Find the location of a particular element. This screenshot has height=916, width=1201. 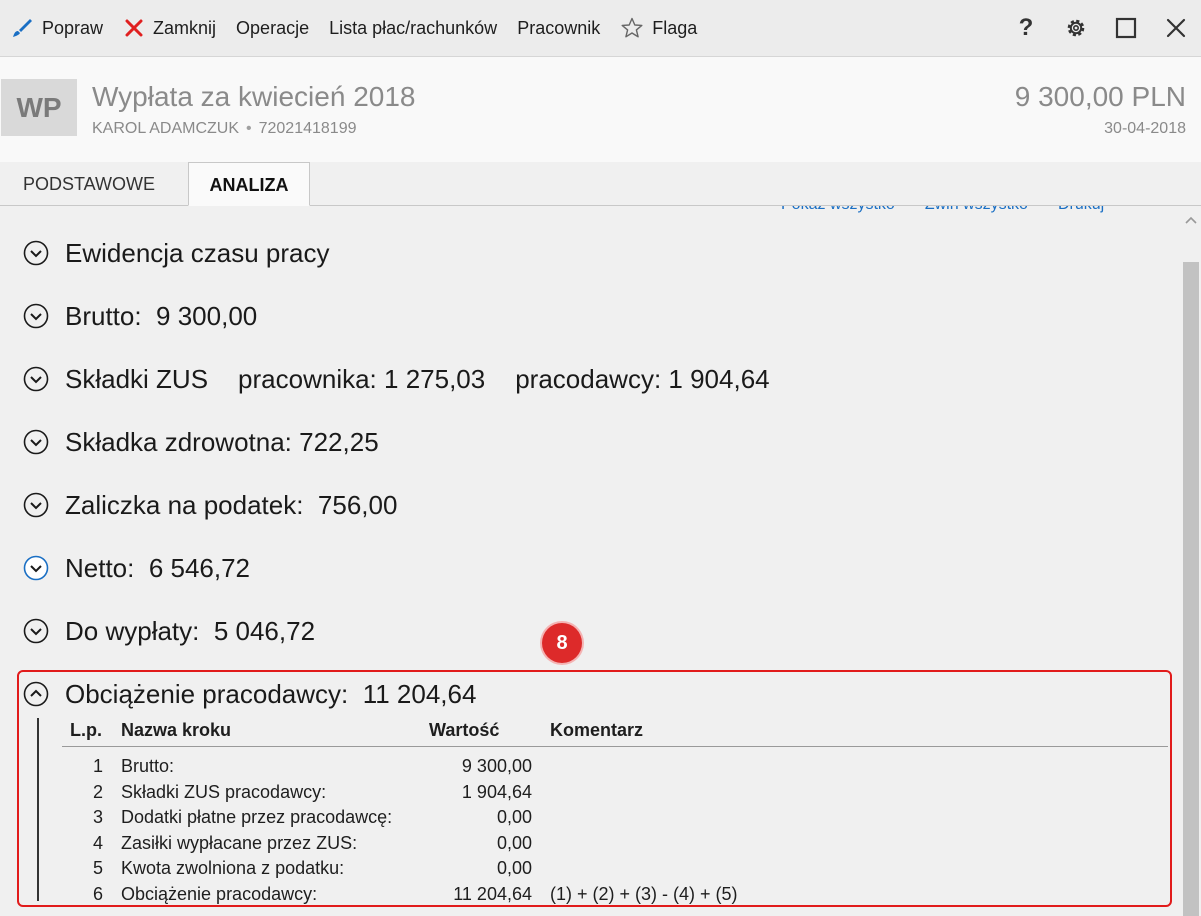

close-document-button: Zamknij is located at coordinates (169, 28).